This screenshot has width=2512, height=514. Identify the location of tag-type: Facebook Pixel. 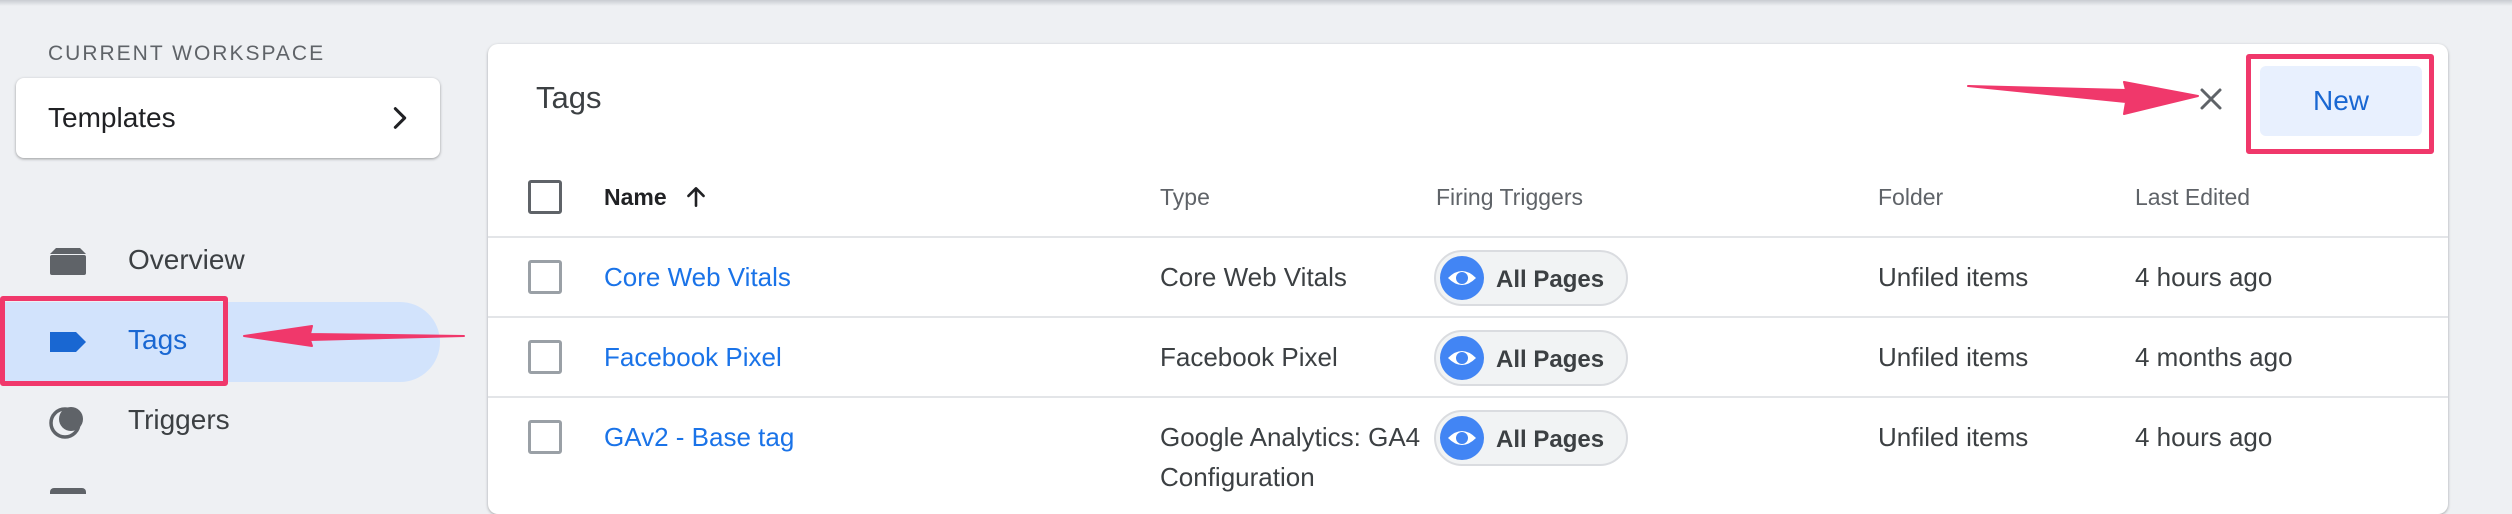
(1249, 357).